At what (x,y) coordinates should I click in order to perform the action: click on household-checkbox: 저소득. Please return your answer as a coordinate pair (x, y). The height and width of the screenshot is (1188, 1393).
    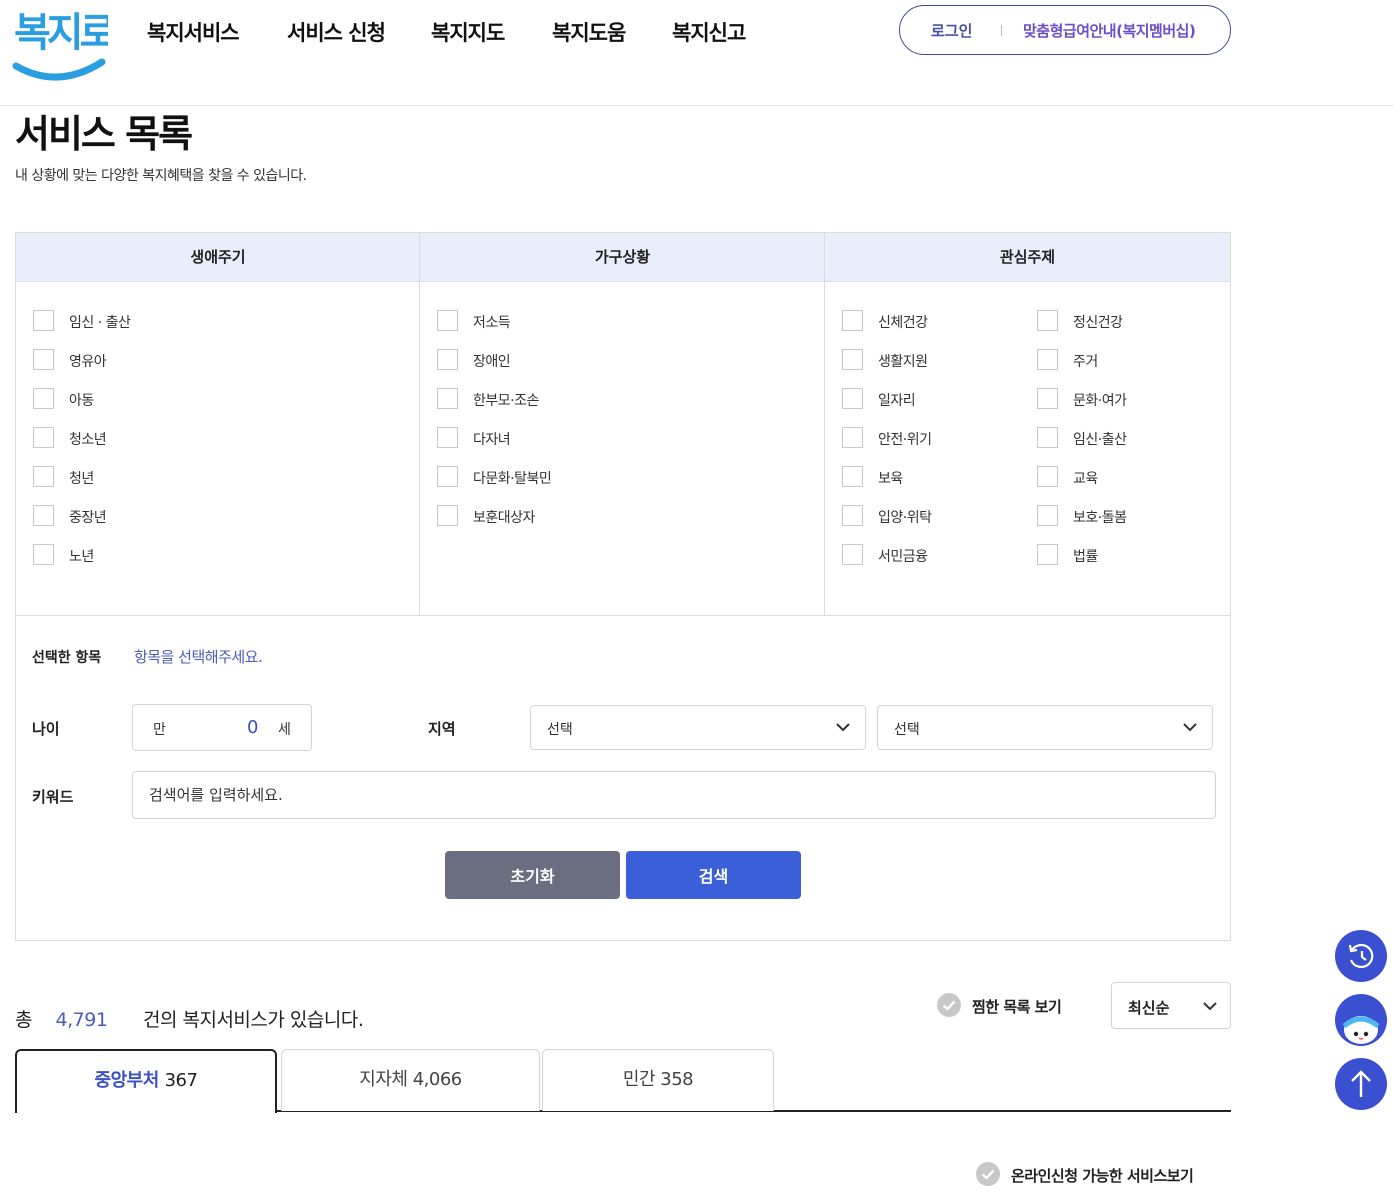
    Looking at the image, I should click on (517, 321).